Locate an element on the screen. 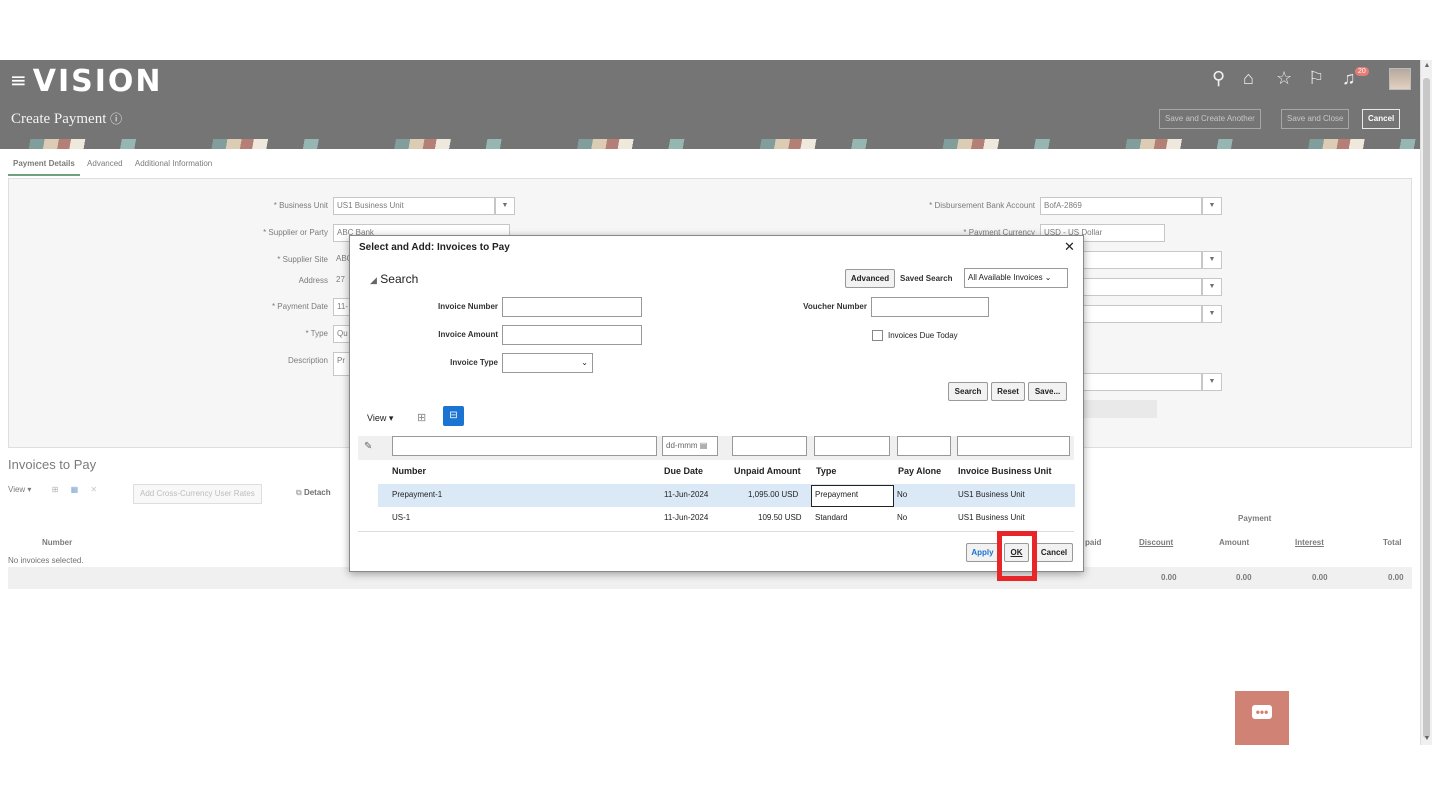 This screenshot has height=805, width=1432. collapse-triangle-icon: ◢ is located at coordinates (373, 280).